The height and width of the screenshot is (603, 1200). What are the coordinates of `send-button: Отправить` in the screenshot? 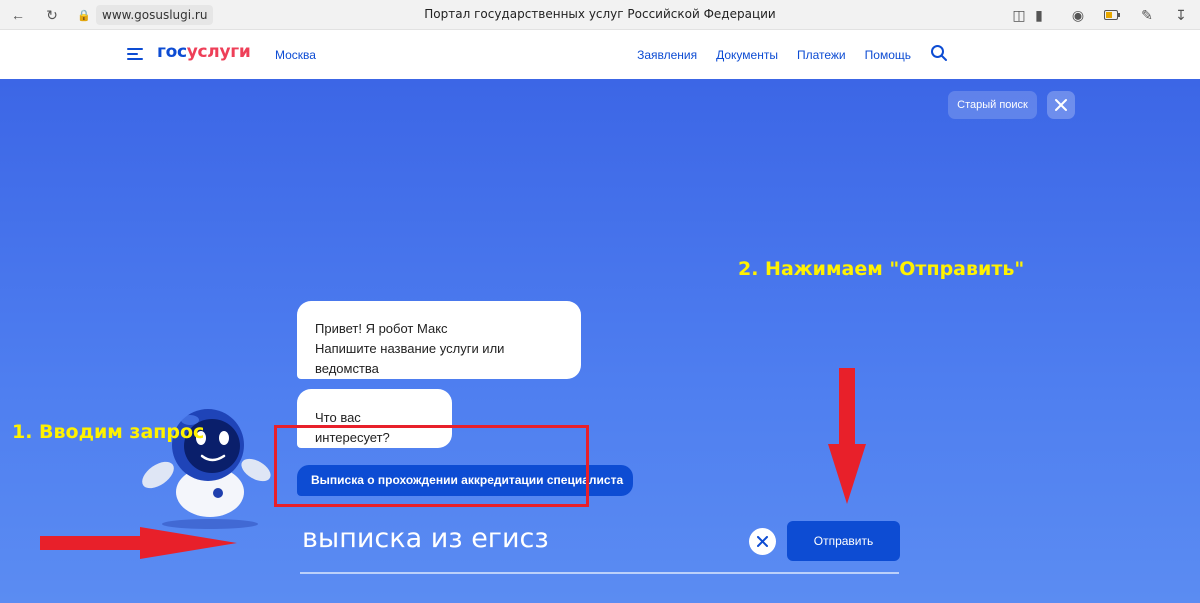 It's located at (843, 541).